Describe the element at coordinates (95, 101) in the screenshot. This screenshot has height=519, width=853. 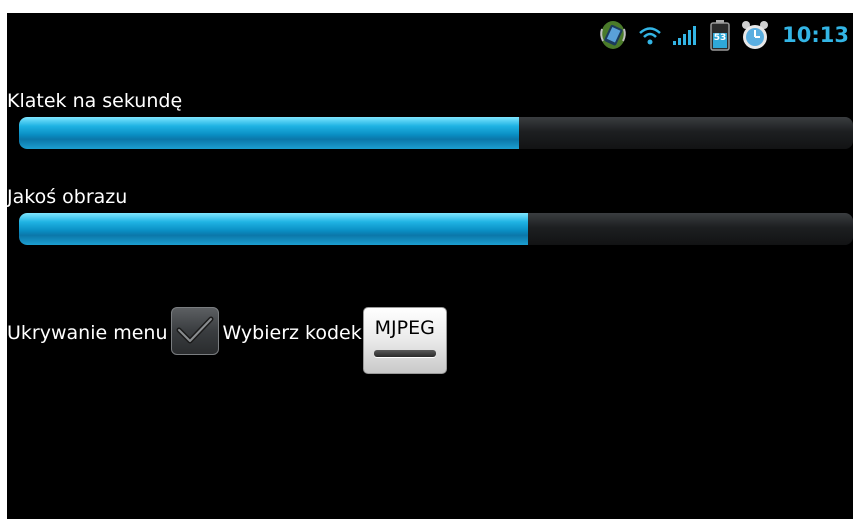
I see `fps-label: Klatek na sekundę` at that location.